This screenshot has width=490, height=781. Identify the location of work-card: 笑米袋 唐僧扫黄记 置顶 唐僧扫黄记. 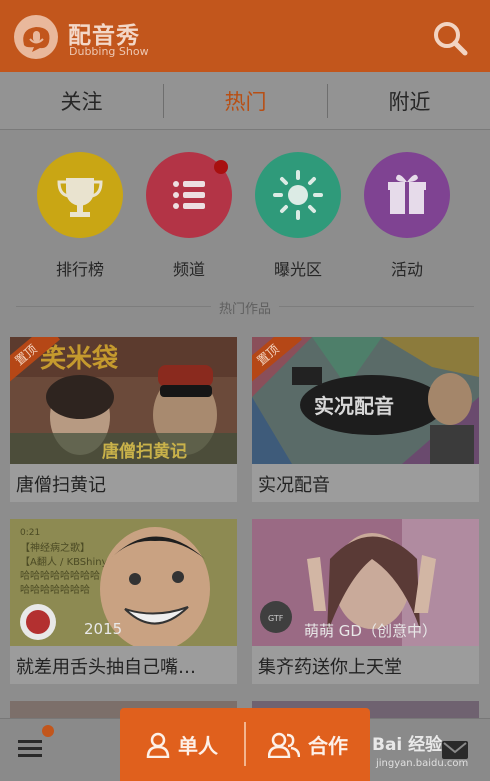
(123, 419).